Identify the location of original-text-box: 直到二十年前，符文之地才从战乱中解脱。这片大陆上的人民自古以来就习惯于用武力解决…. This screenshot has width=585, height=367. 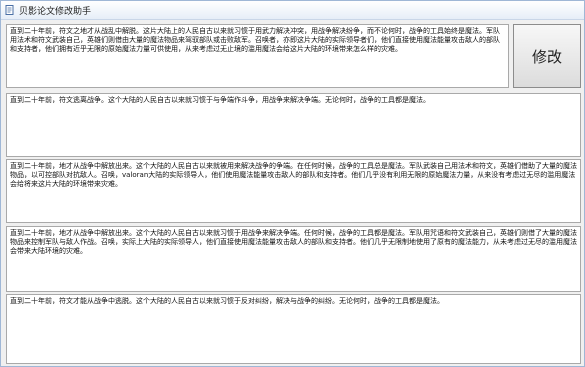
(257, 56).